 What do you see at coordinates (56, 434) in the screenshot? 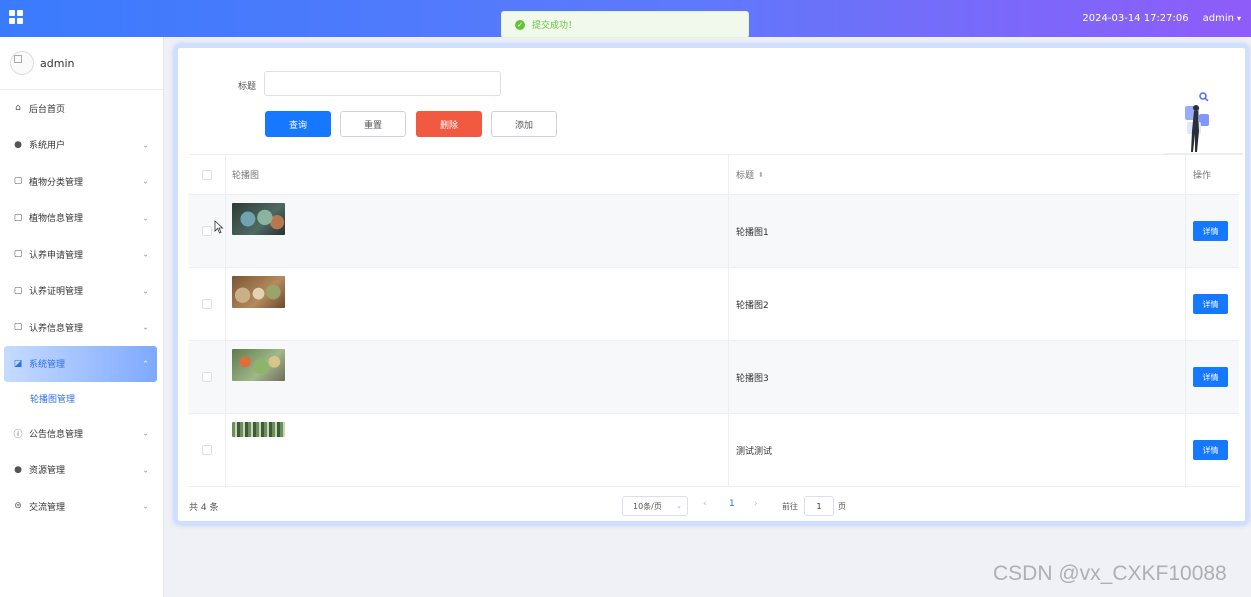
I see `sidebar-item-label: 公告信息管理` at bounding box center [56, 434].